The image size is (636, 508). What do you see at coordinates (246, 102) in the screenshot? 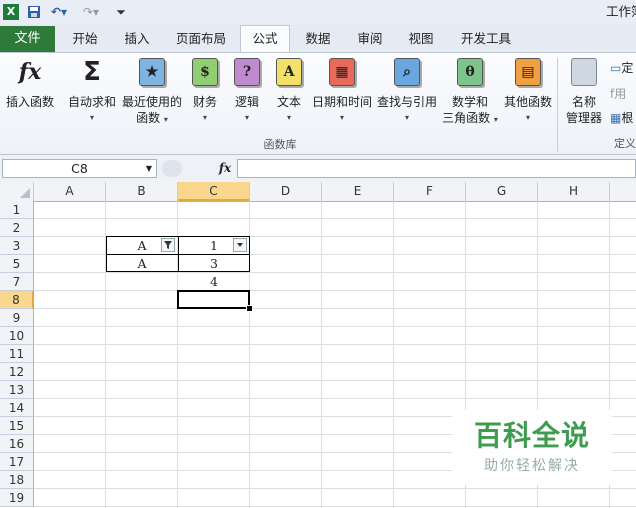
I see `logical-label: 逻辑` at bounding box center [246, 102].